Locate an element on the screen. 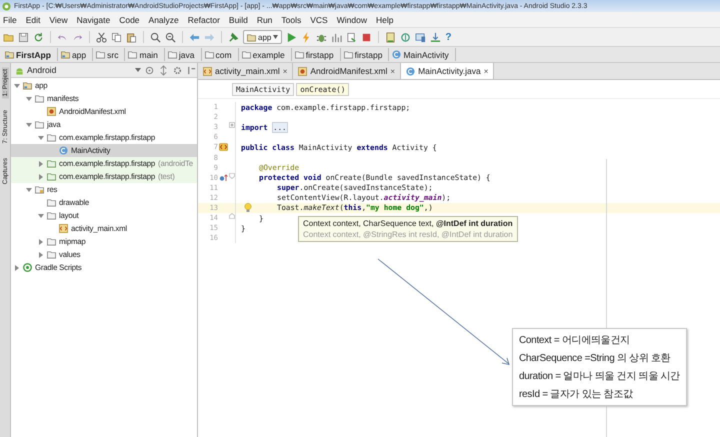 The height and width of the screenshot is (437, 720). save-icon is located at coordinates (23, 37).